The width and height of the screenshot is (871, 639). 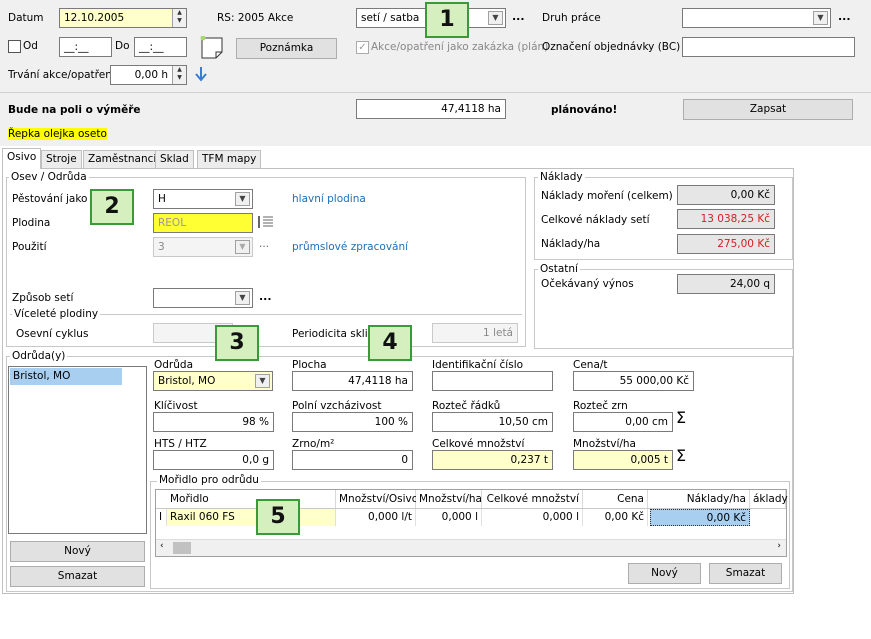 What do you see at coordinates (162, 546) in the screenshot?
I see `scroll-left-icon: ‹` at bounding box center [162, 546].